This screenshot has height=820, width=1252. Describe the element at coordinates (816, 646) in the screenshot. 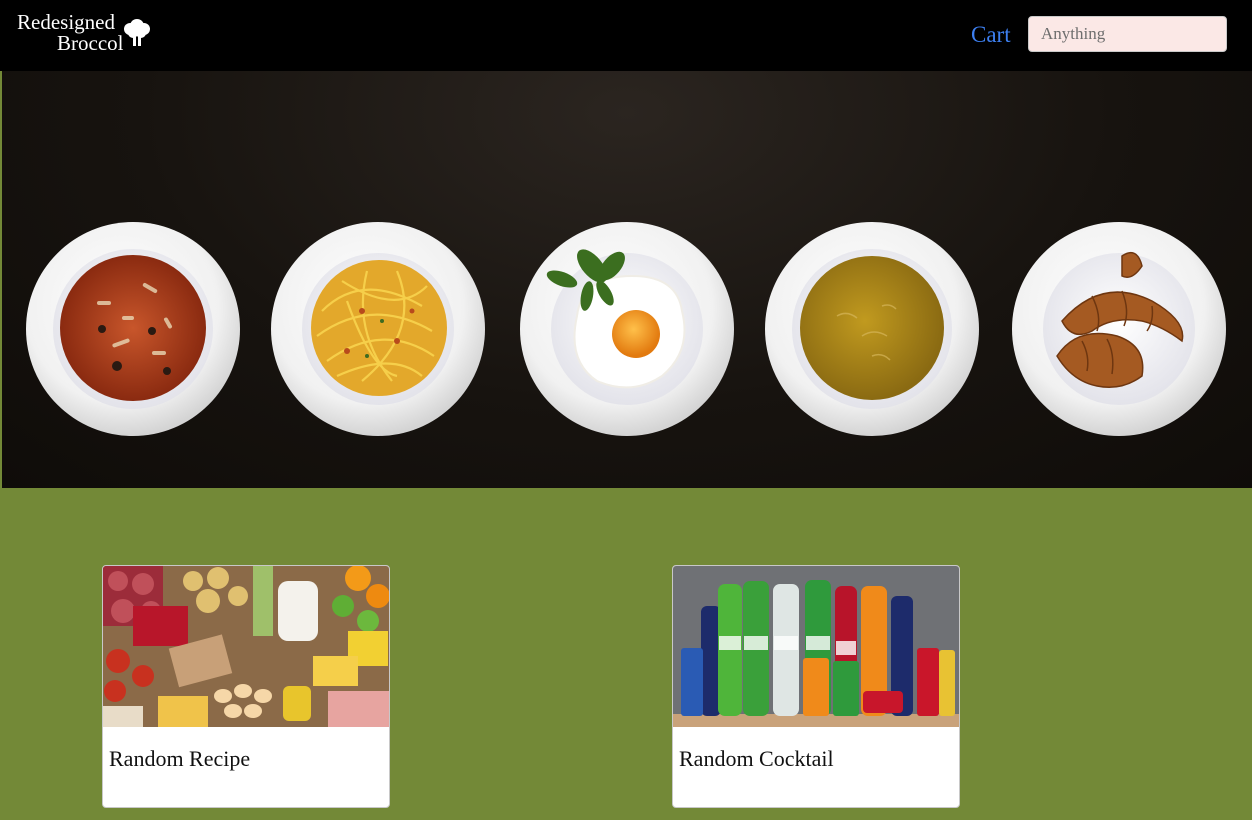

I see `cocktail-bottles-image` at that location.